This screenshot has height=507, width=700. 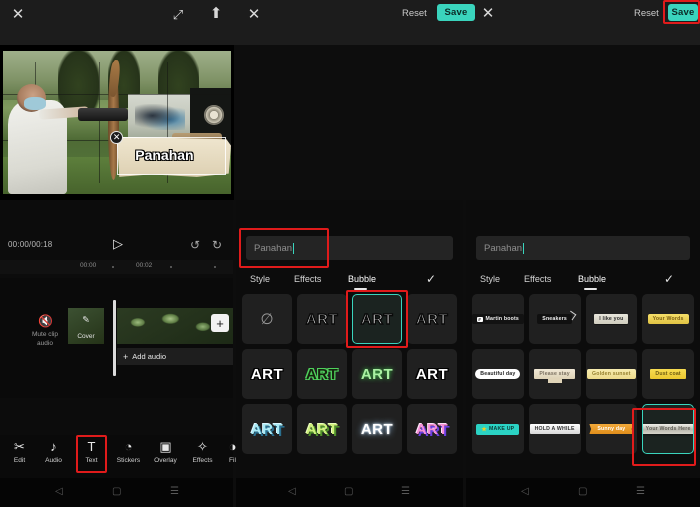 What do you see at coordinates (195, 245) in the screenshot?
I see `undo-icon: ↺` at bounding box center [195, 245].